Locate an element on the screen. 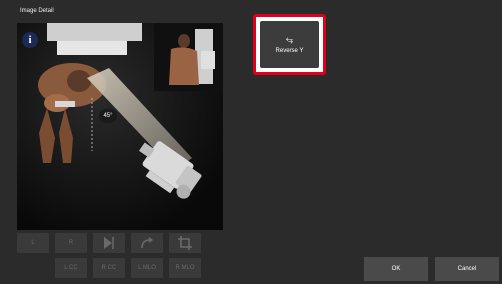 The height and width of the screenshot is (284, 502). rotate-button is located at coordinates (147, 243).